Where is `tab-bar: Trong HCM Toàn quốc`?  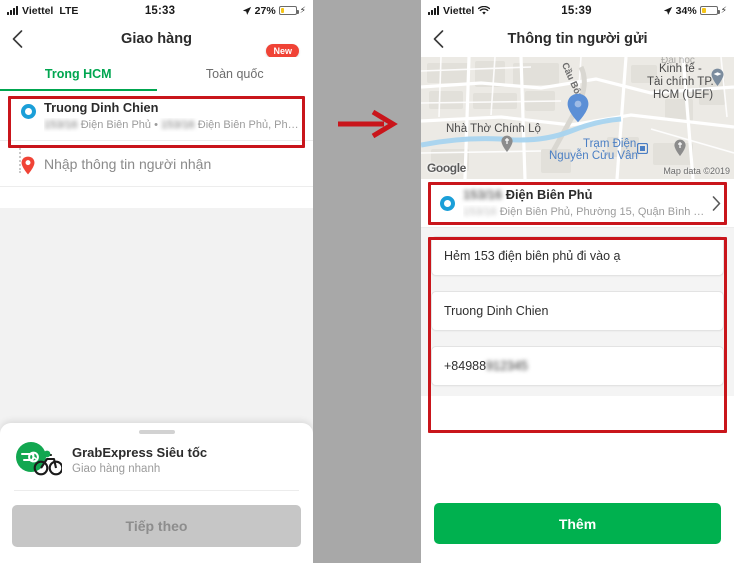 tab-bar: Trong HCM Toàn quốc is located at coordinates (156, 74).